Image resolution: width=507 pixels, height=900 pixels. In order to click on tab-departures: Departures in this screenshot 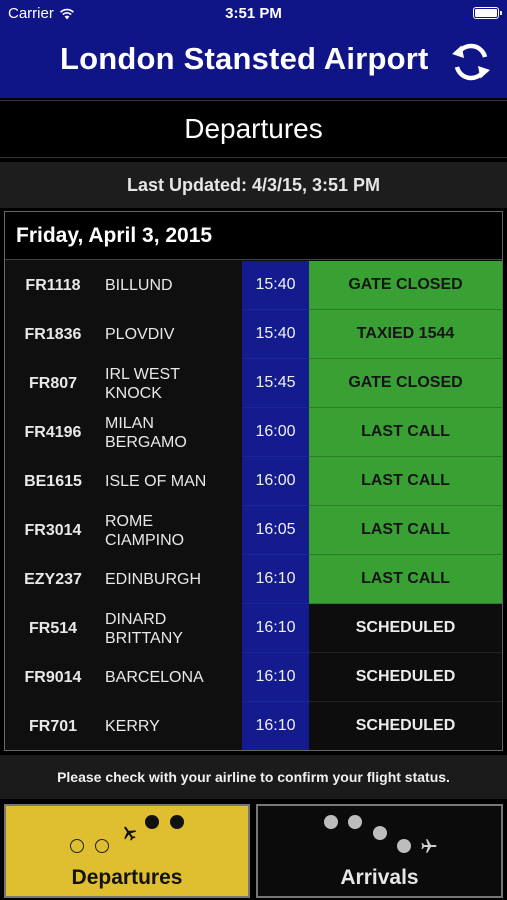, I will do `click(127, 851)`.